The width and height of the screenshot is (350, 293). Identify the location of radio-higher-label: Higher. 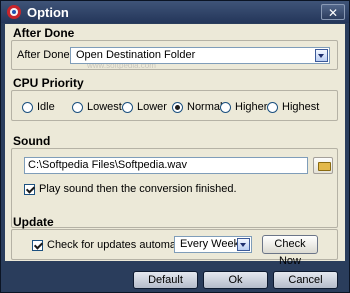
(251, 107).